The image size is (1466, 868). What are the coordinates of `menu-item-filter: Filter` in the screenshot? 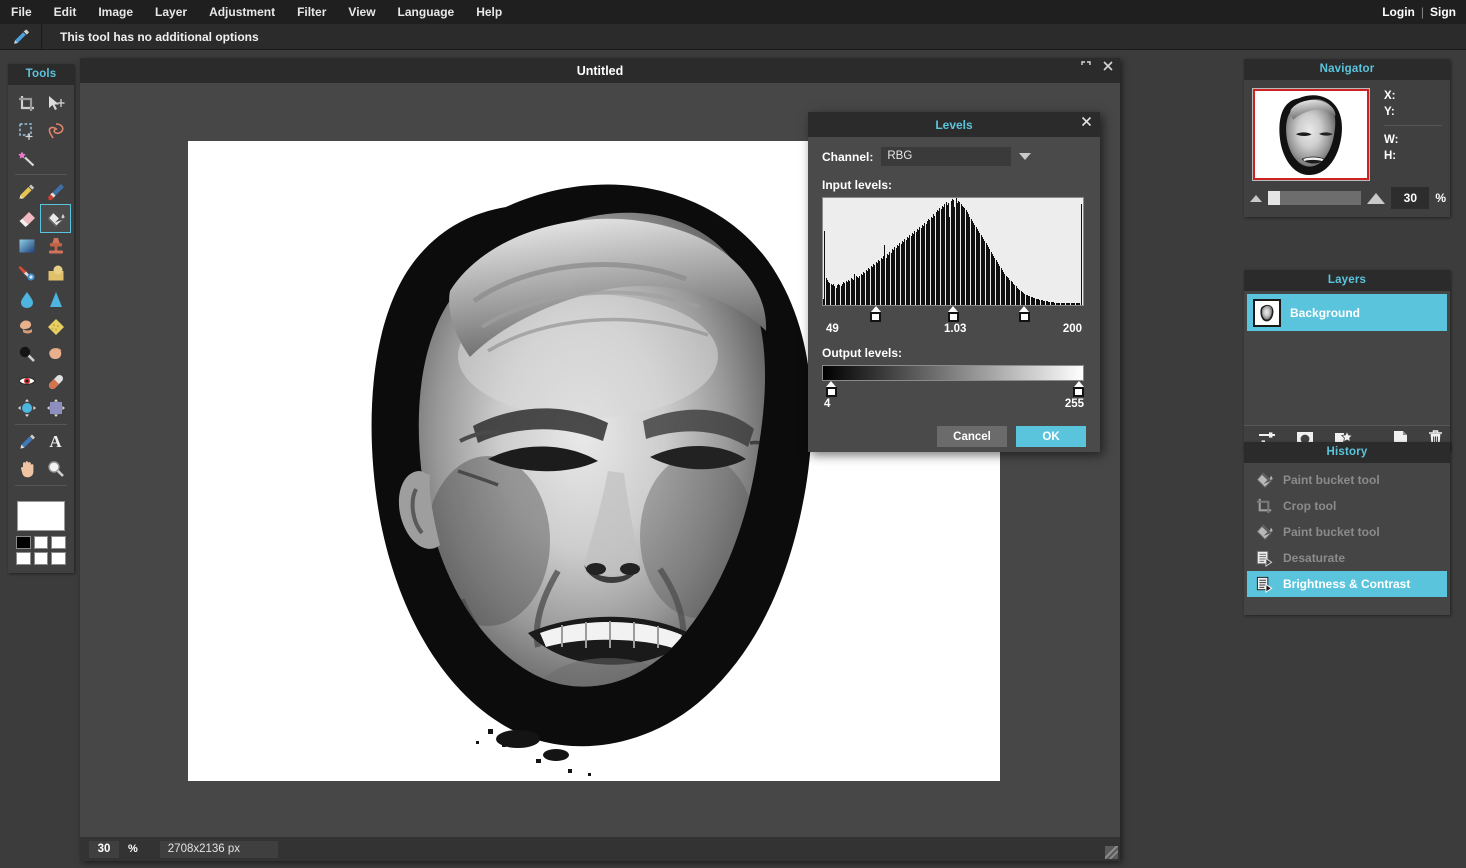 It's located at (311, 12).